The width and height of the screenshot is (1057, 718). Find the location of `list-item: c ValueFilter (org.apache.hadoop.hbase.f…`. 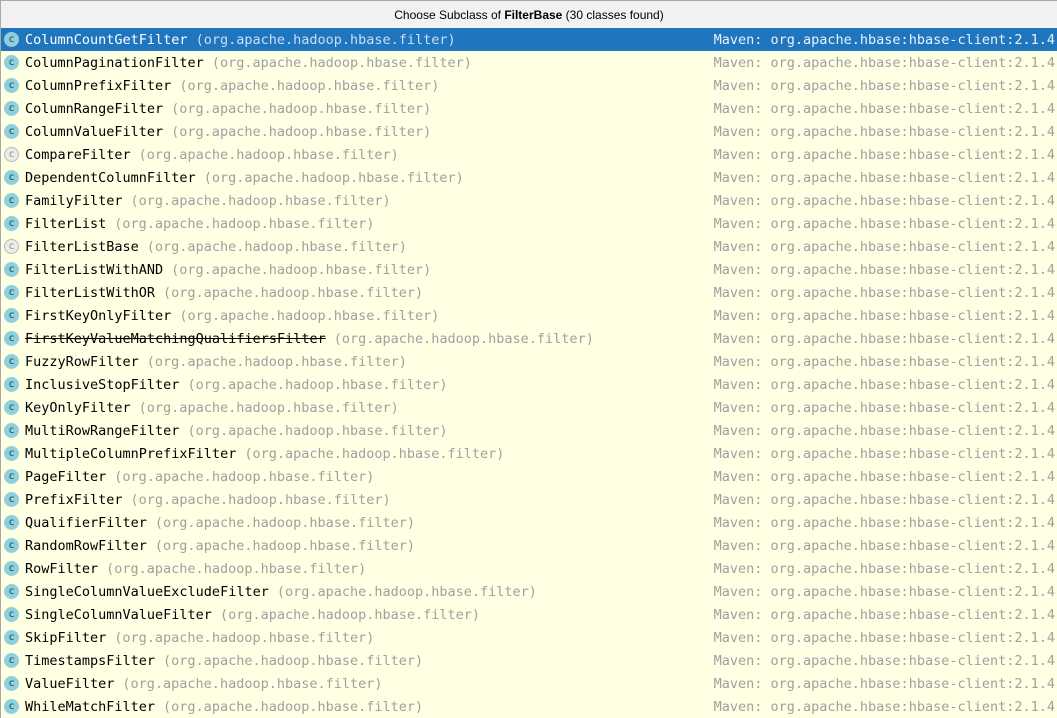

list-item: c ValueFilter (org.apache.hadoop.hbase.f… is located at coordinates (529, 683).